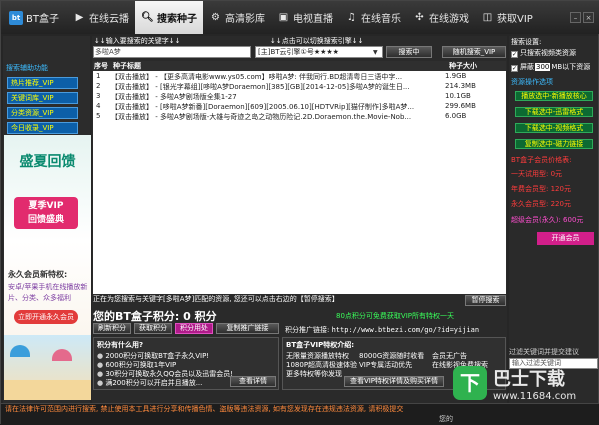 The image size is (599, 425). What do you see at coordinates (46, 317) in the screenshot?
I see `promo-join-button: 立即开通永久会员` at bounding box center [46, 317].